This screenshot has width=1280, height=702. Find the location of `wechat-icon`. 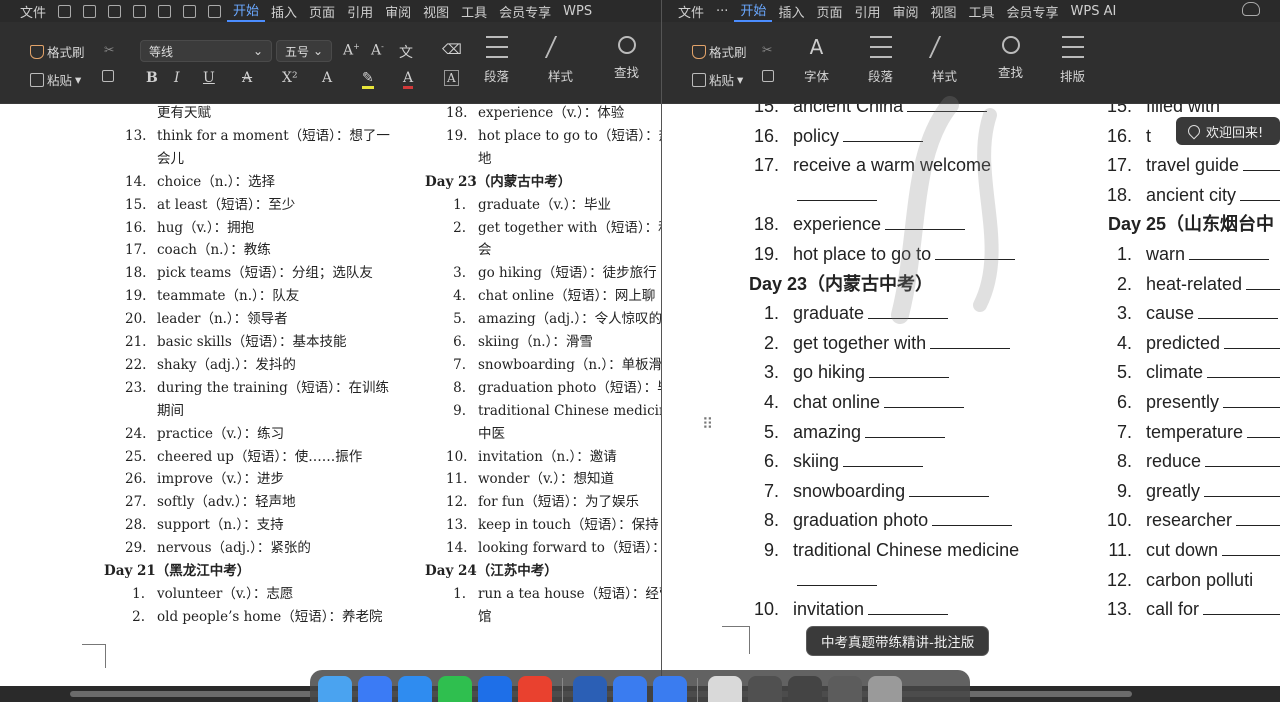

wechat-icon is located at coordinates (455, 689).